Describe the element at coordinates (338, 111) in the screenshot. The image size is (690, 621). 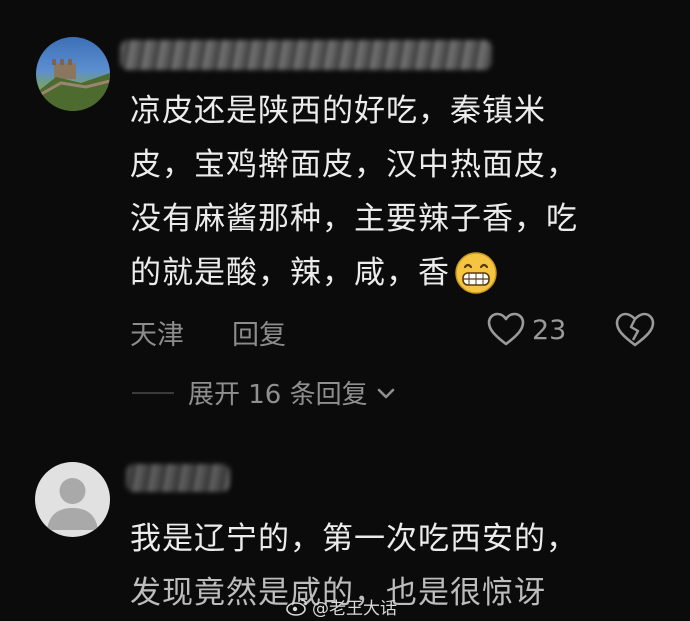
I see `comment-line: 凉皮还是陕西的好吃，秦镇米` at that location.